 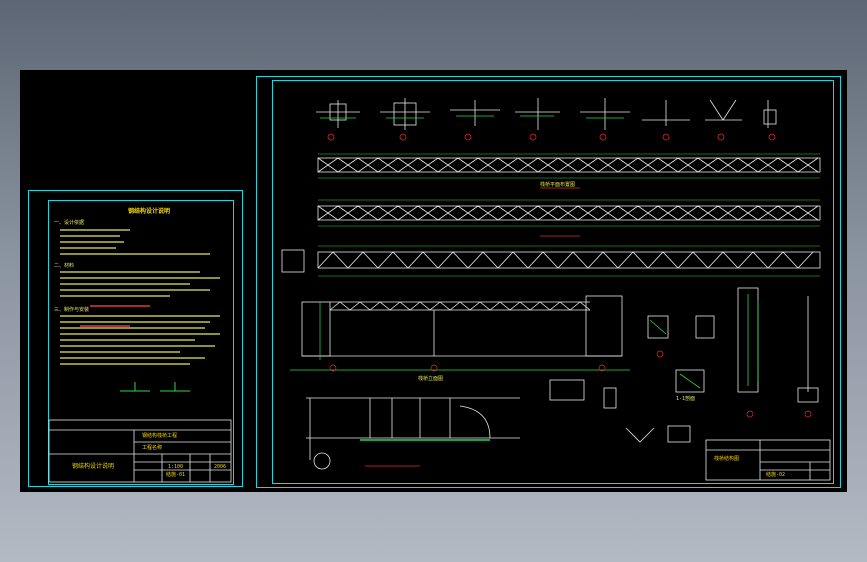 What do you see at coordinates (768, 460) in the screenshot?
I see `main-title-block` at bounding box center [768, 460].